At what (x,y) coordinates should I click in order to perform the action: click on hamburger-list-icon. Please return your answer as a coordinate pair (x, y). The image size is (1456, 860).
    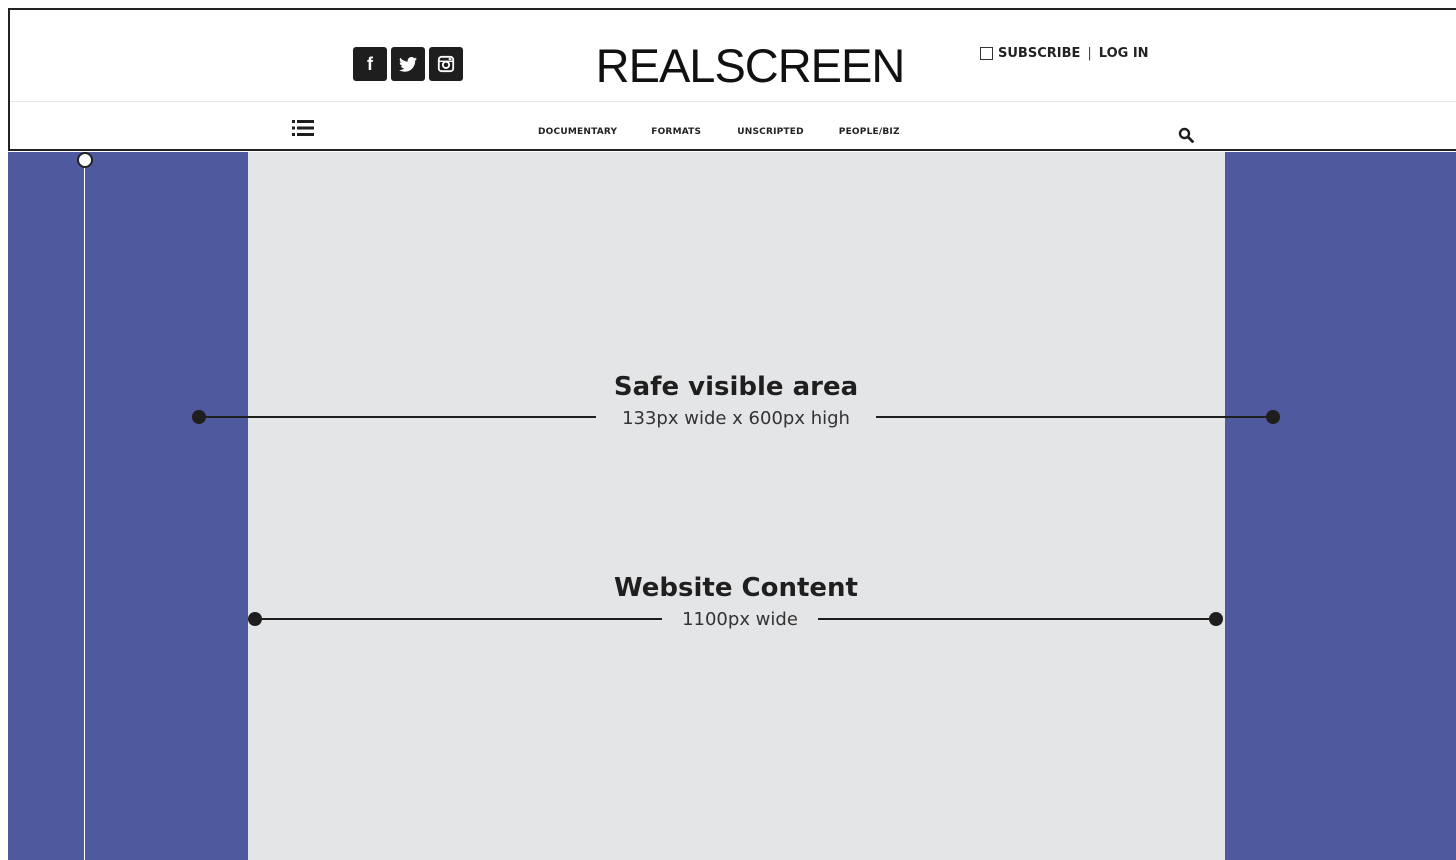
    Looking at the image, I should click on (303, 128).